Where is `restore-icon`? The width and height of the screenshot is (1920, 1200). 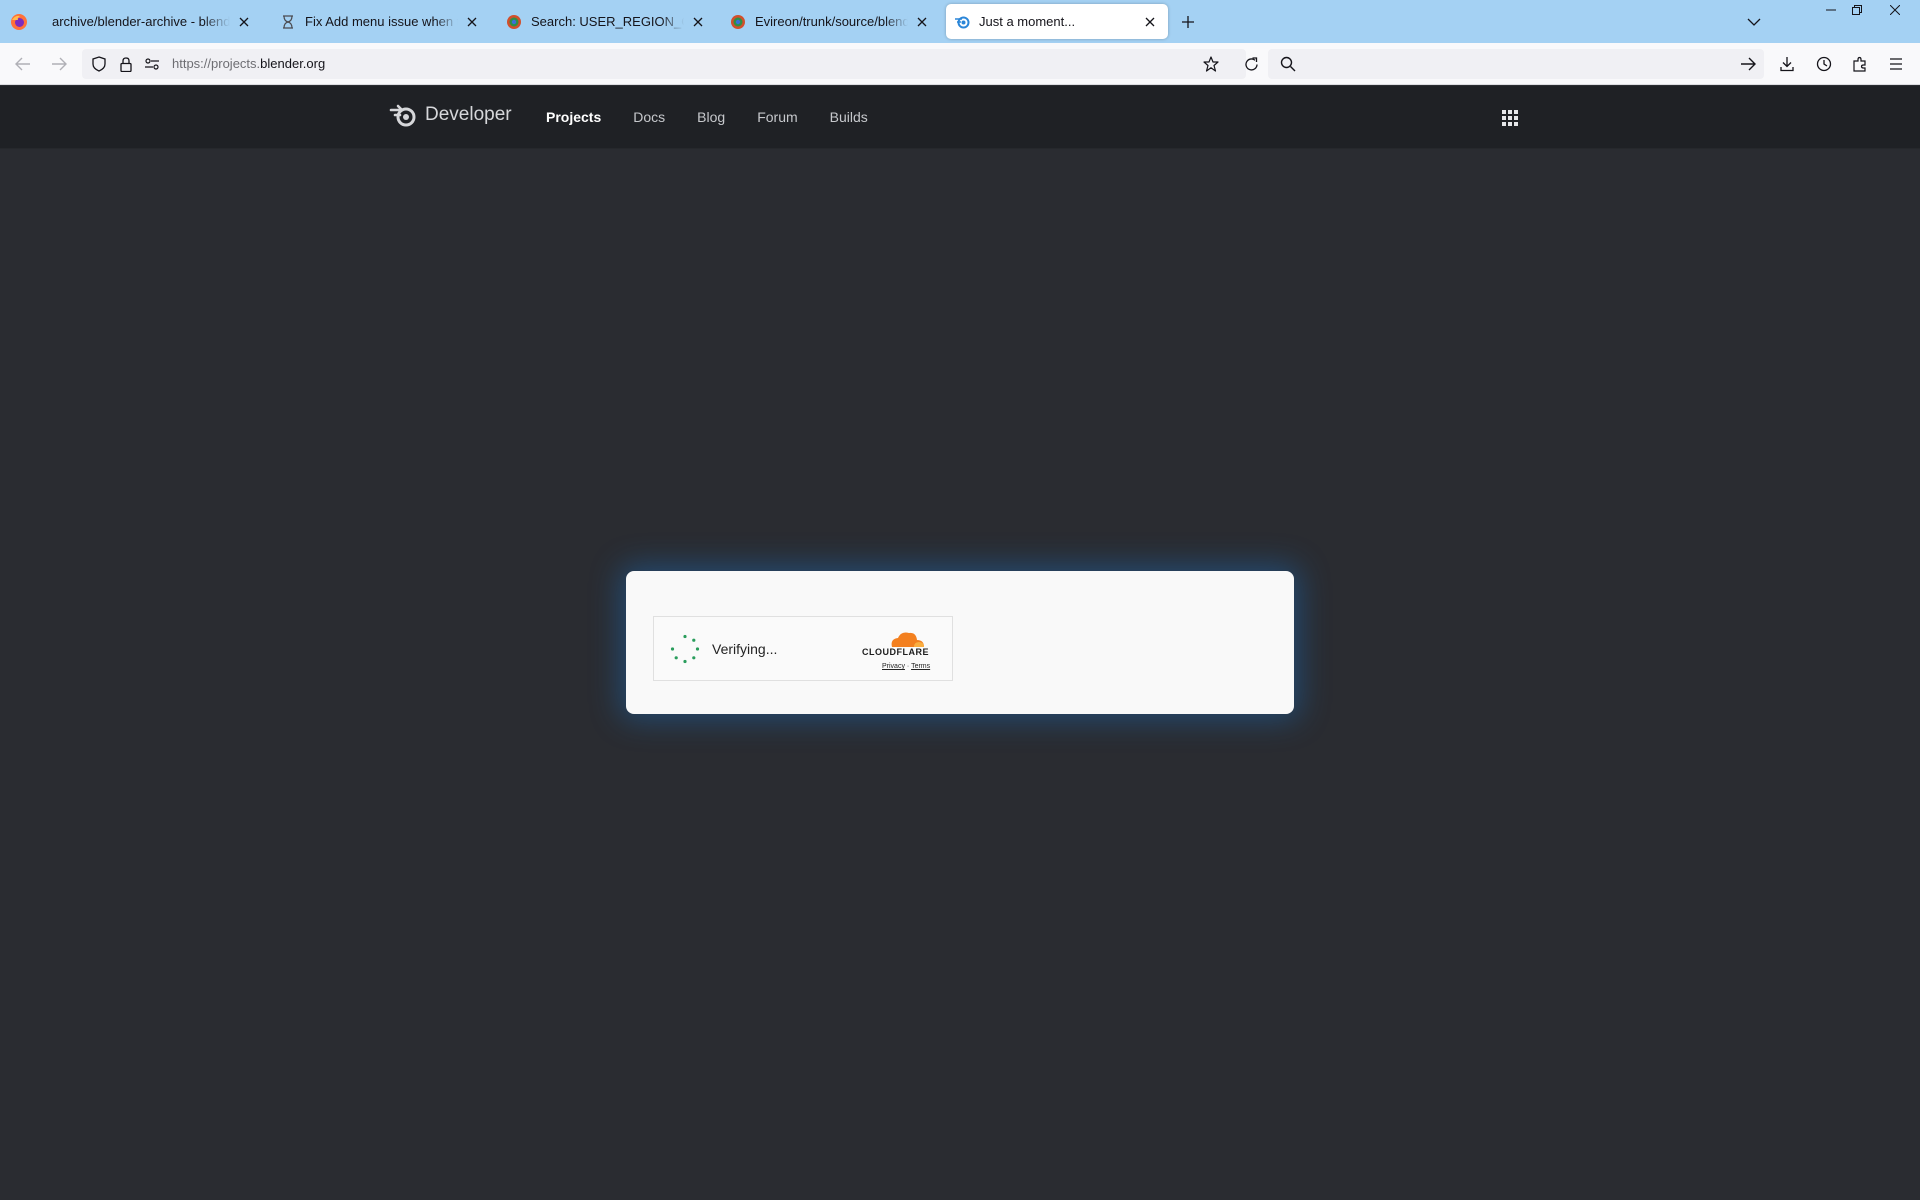
restore-icon is located at coordinates (1857, 10).